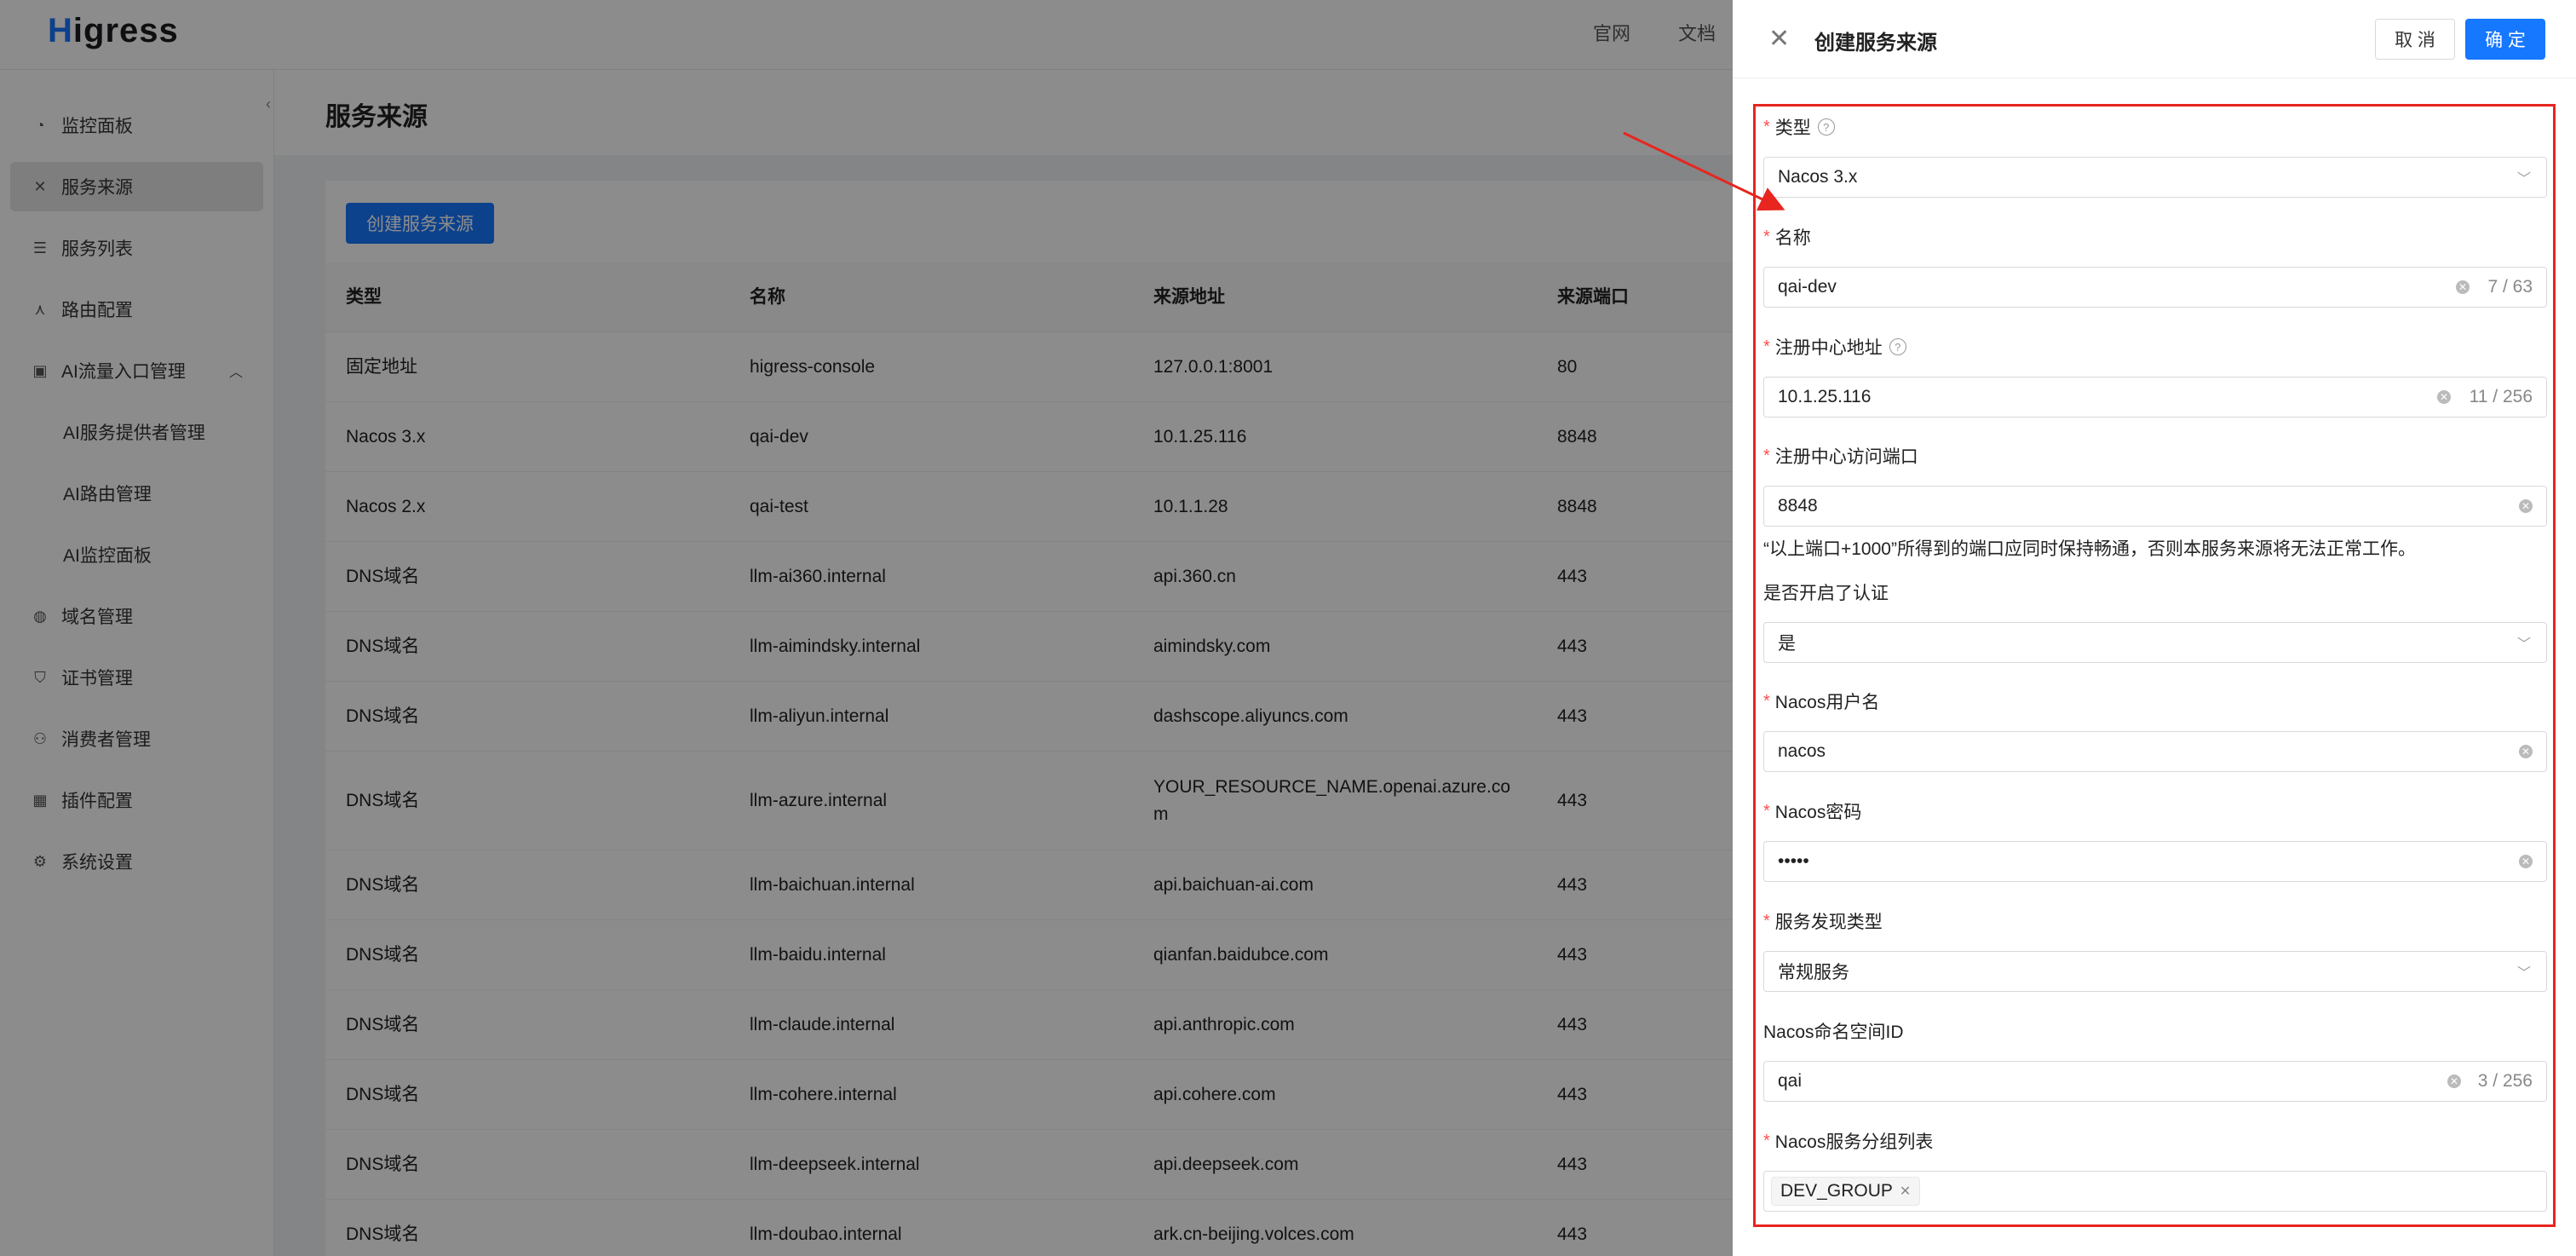 The image size is (2576, 1256). What do you see at coordinates (2510, 287) in the screenshot?
I see `char-count: 7 / 63` at bounding box center [2510, 287].